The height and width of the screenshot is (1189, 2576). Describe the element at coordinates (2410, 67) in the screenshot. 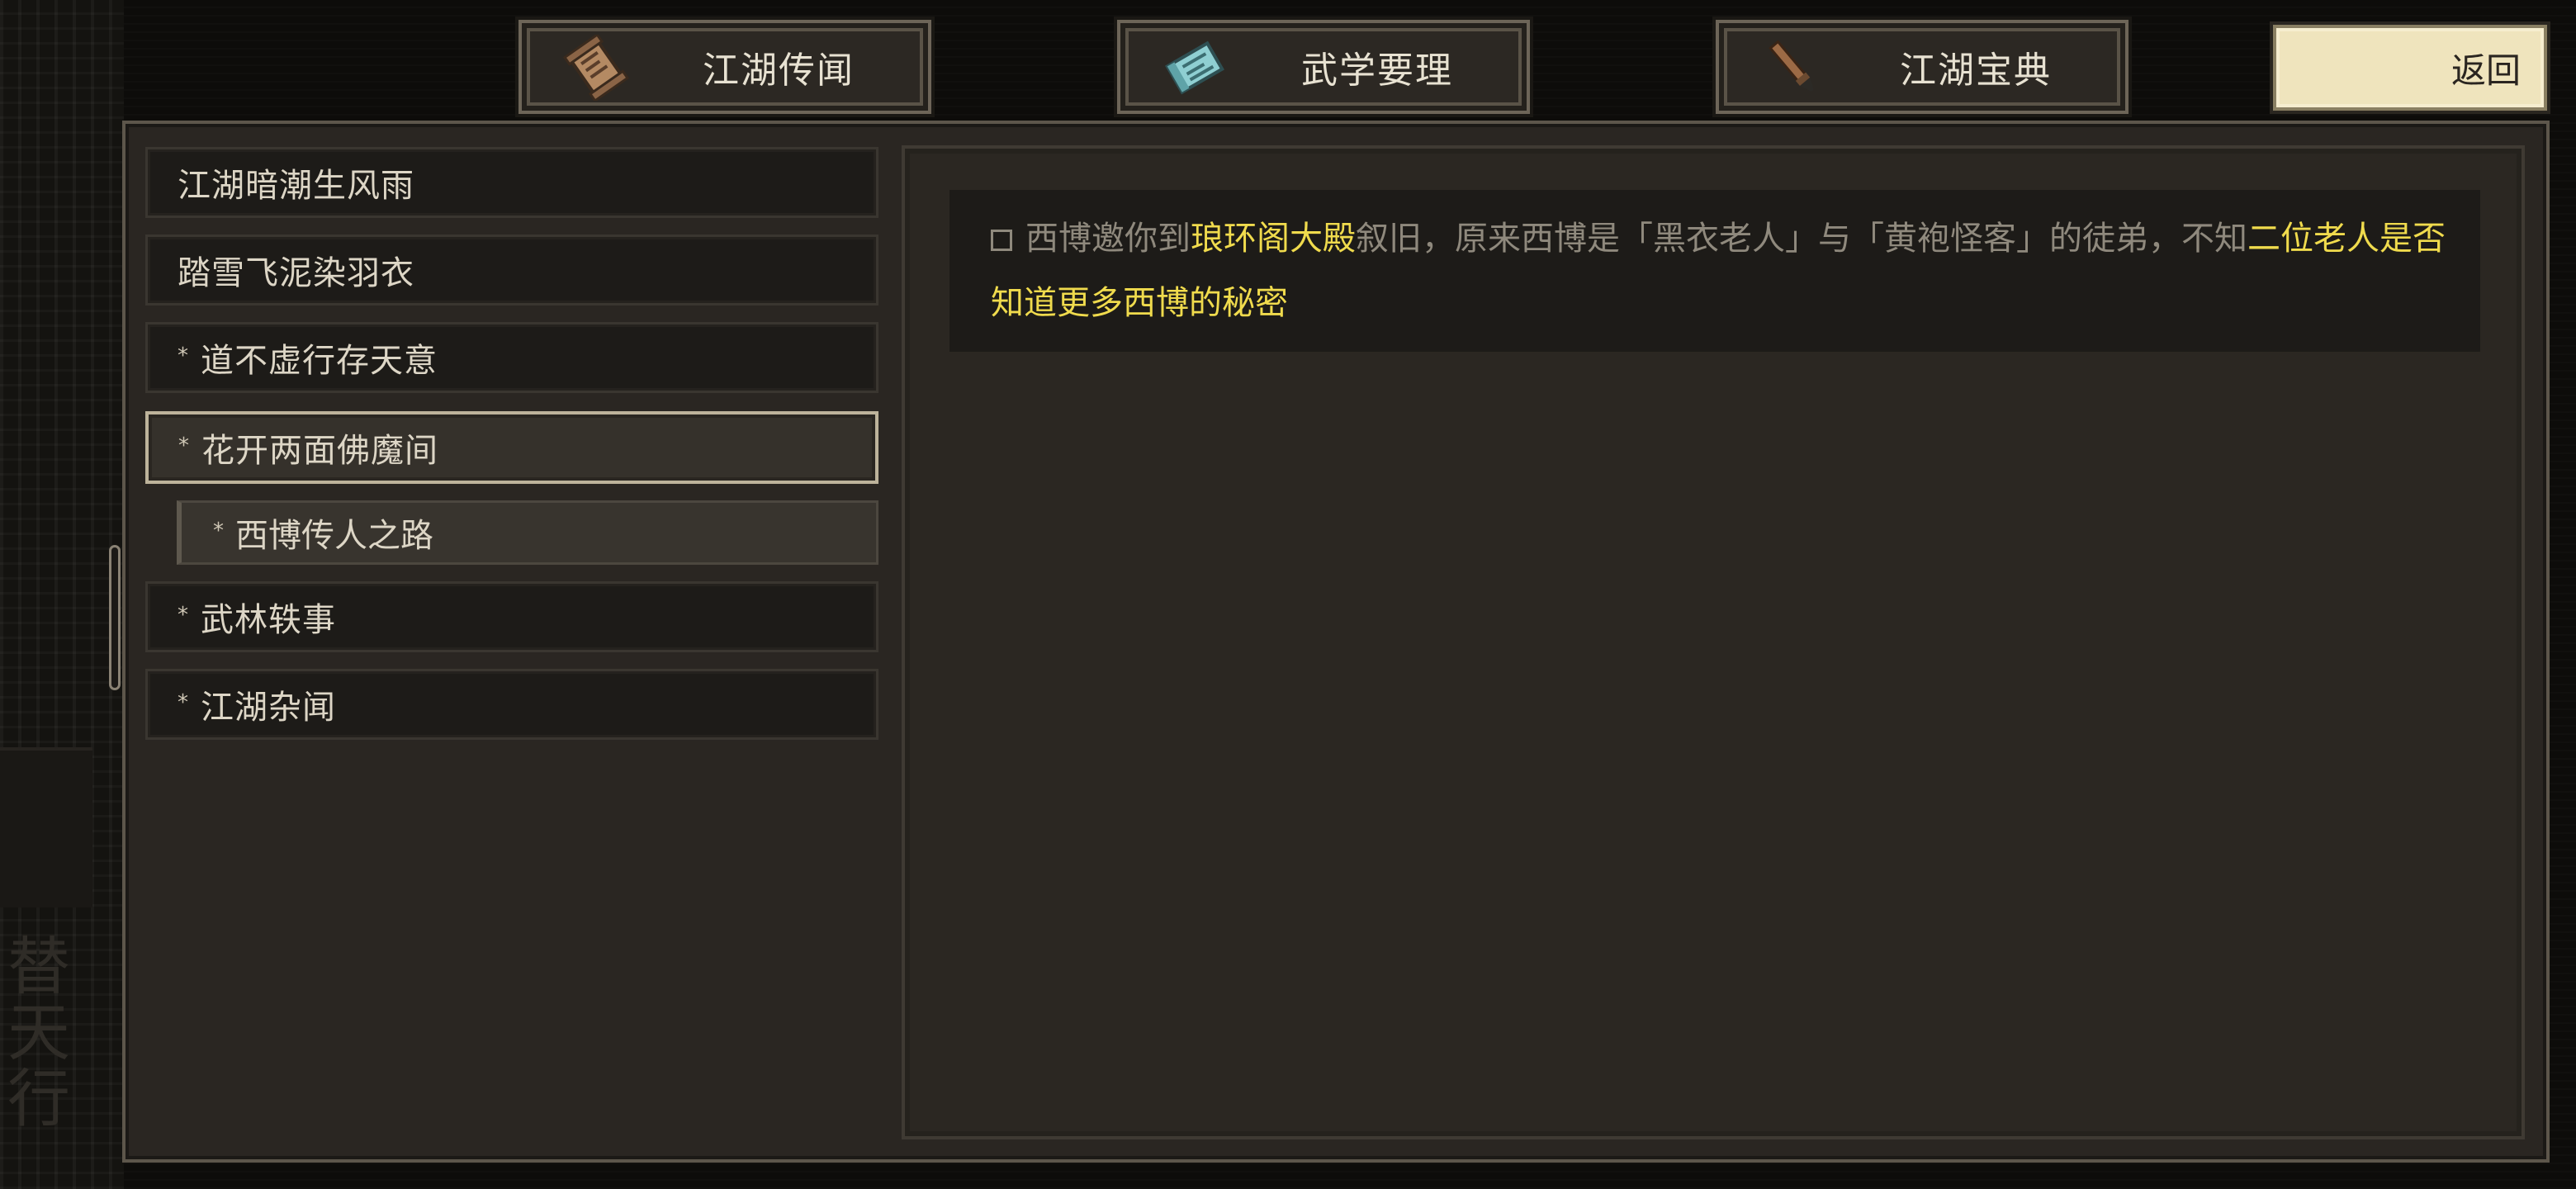

I see `back-button: 返回` at that location.